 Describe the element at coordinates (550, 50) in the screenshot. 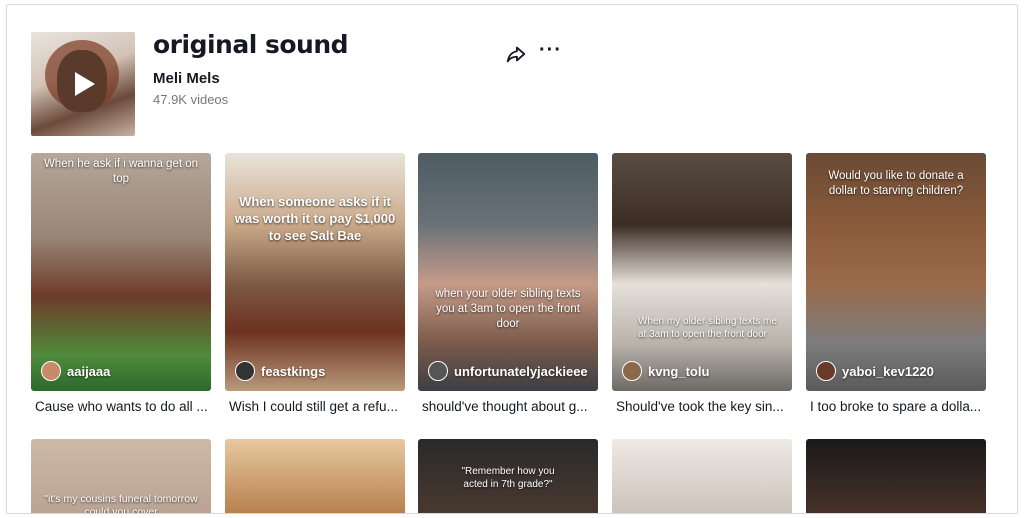

I see `more-dots-icon: ···` at that location.